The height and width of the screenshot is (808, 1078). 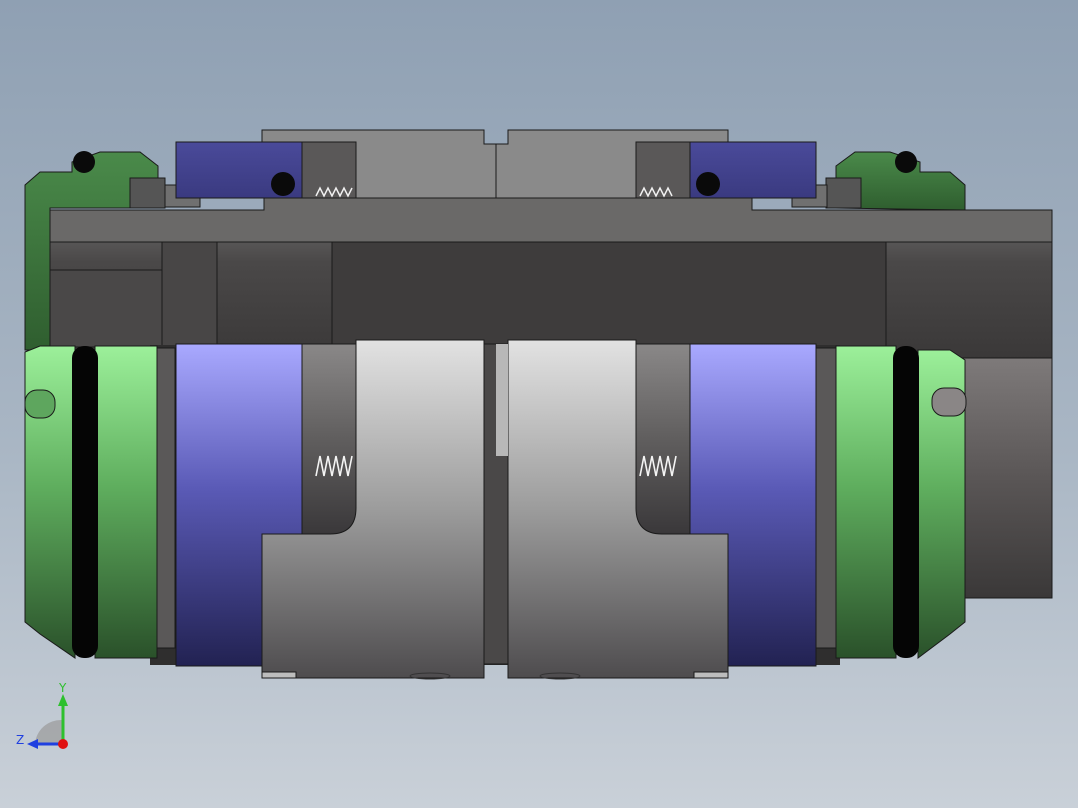 I want to click on rotating-carrier-left-lower, so click(x=329, y=439).